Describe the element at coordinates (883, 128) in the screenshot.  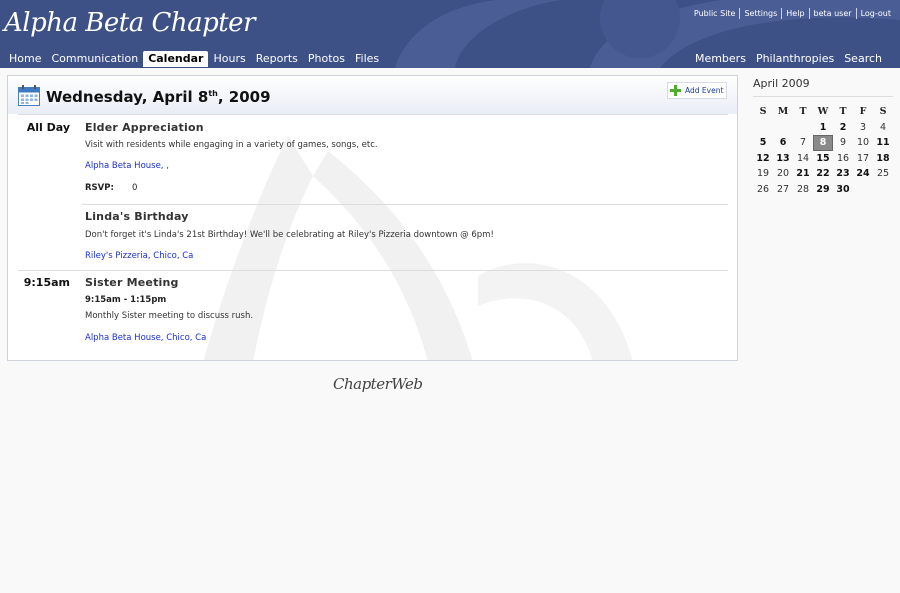
I see `calendar-day: 4` at that location.